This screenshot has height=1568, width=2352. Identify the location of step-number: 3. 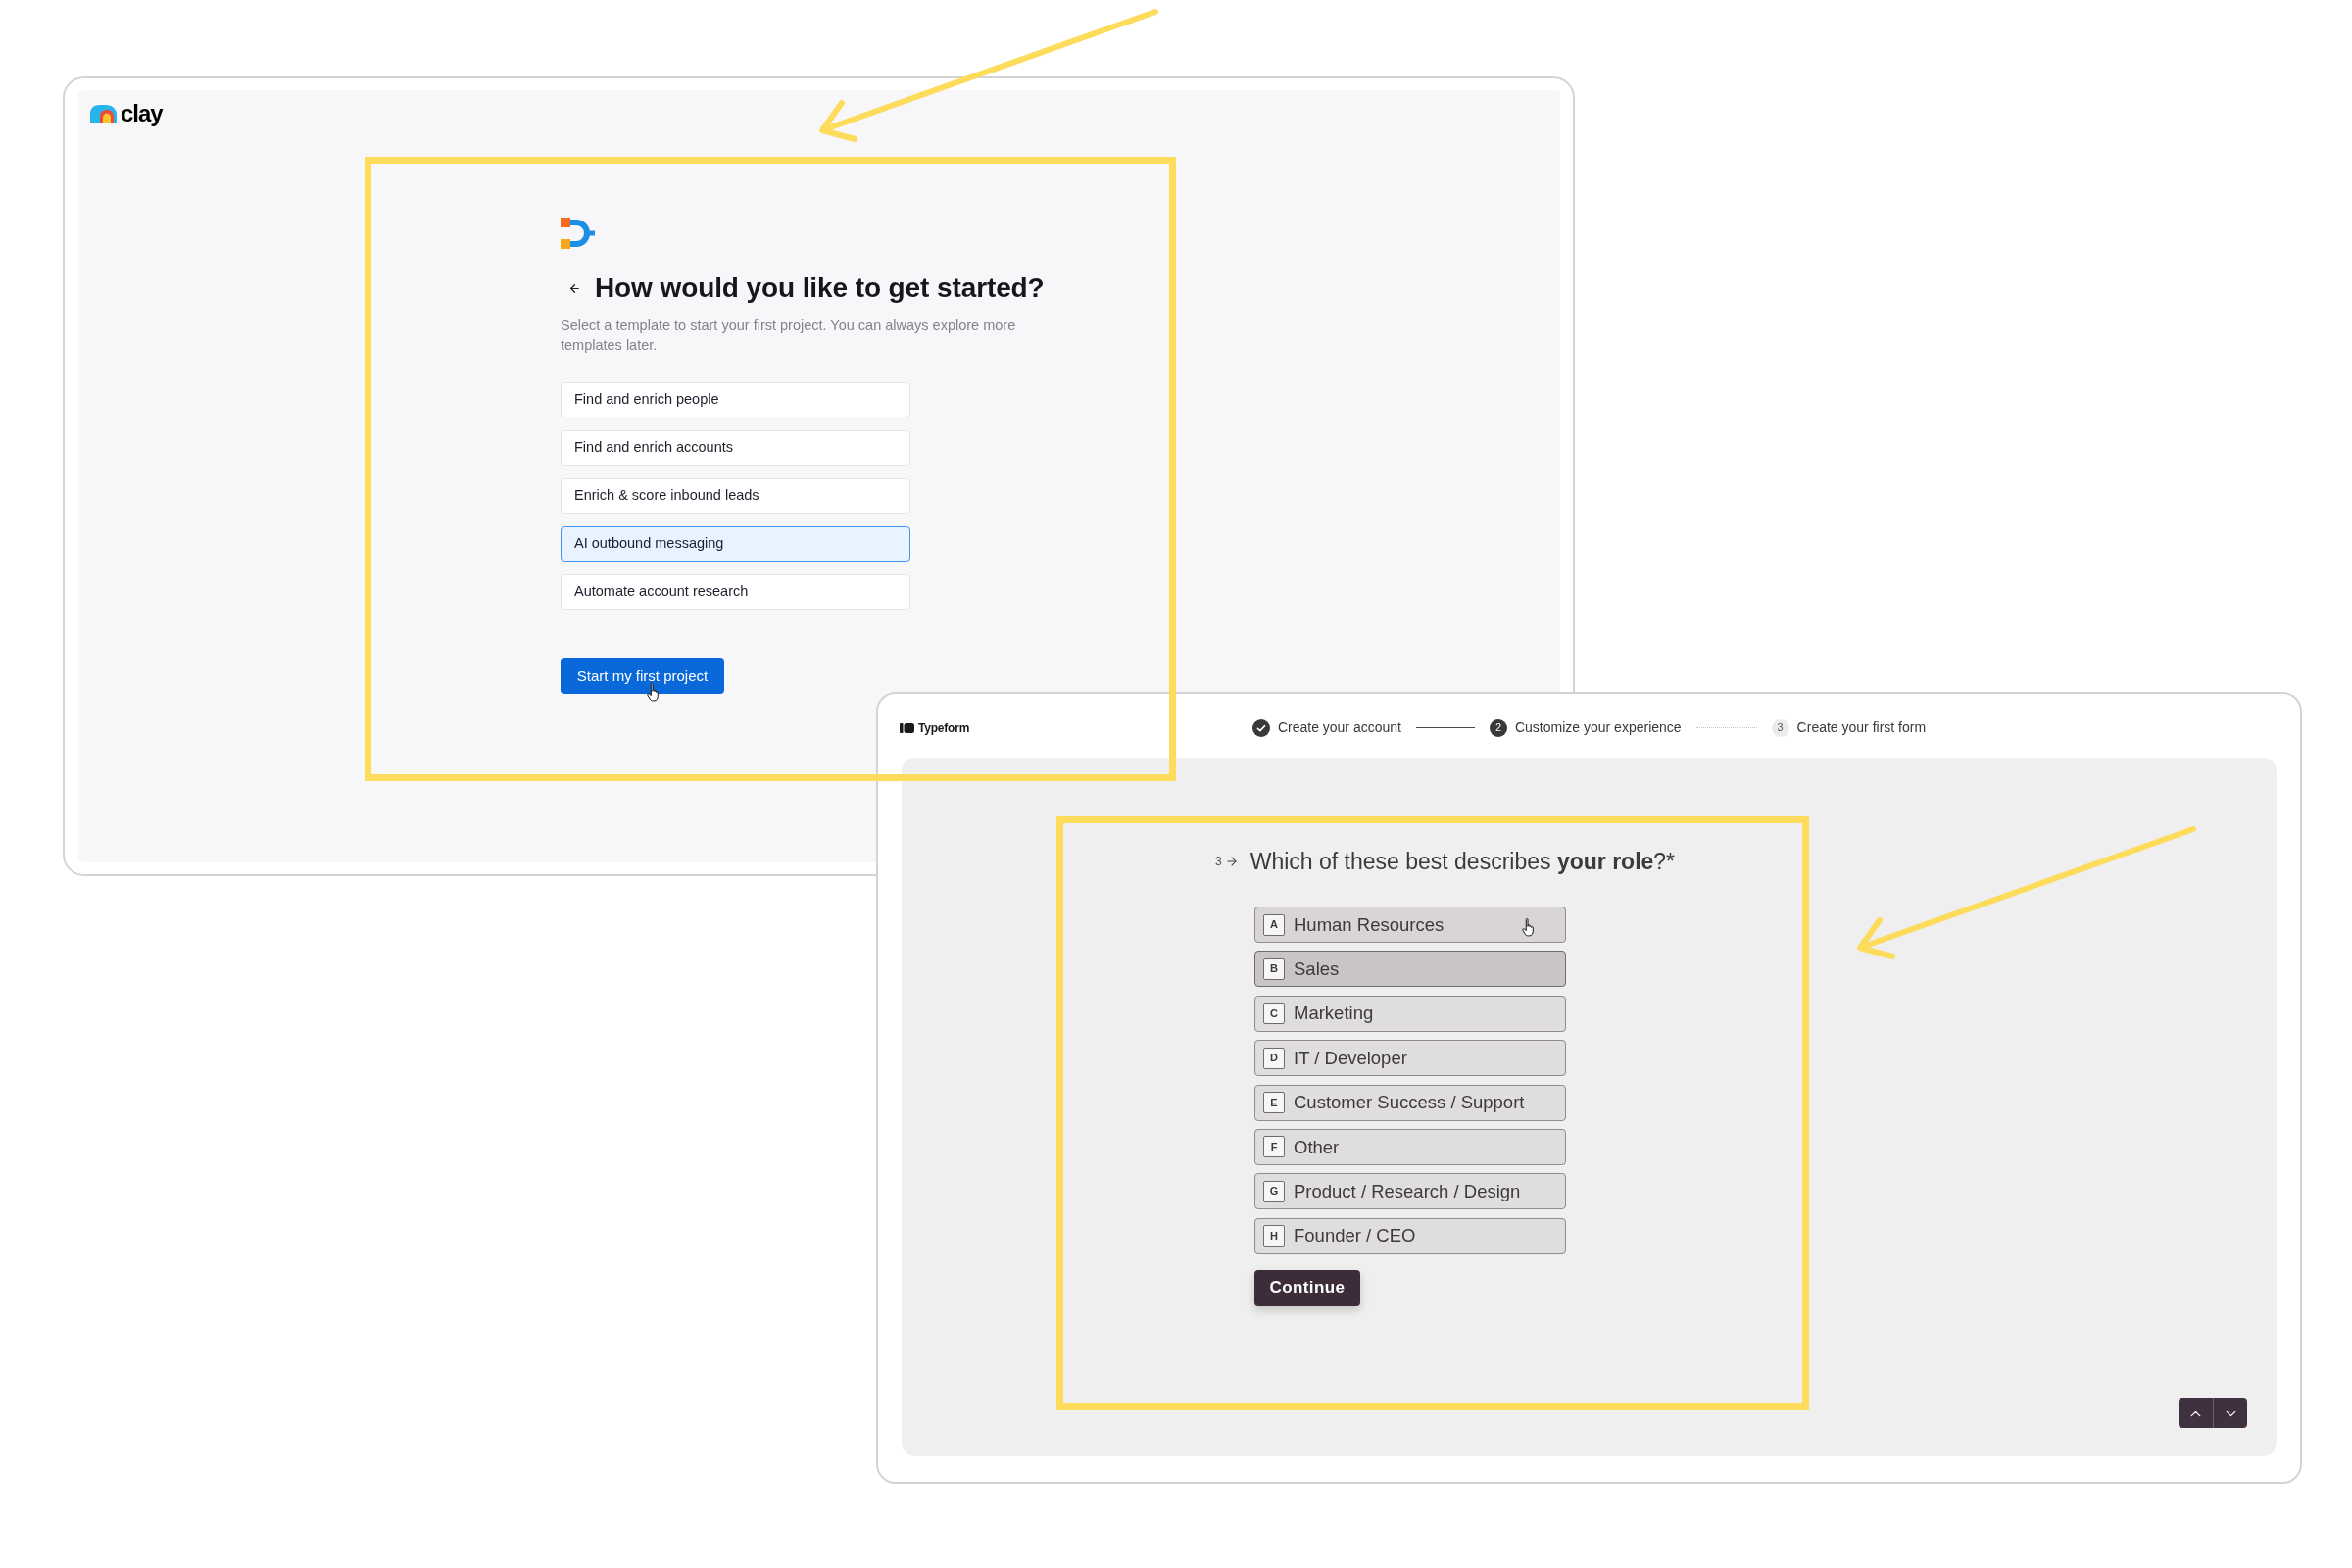
(1780, 727).